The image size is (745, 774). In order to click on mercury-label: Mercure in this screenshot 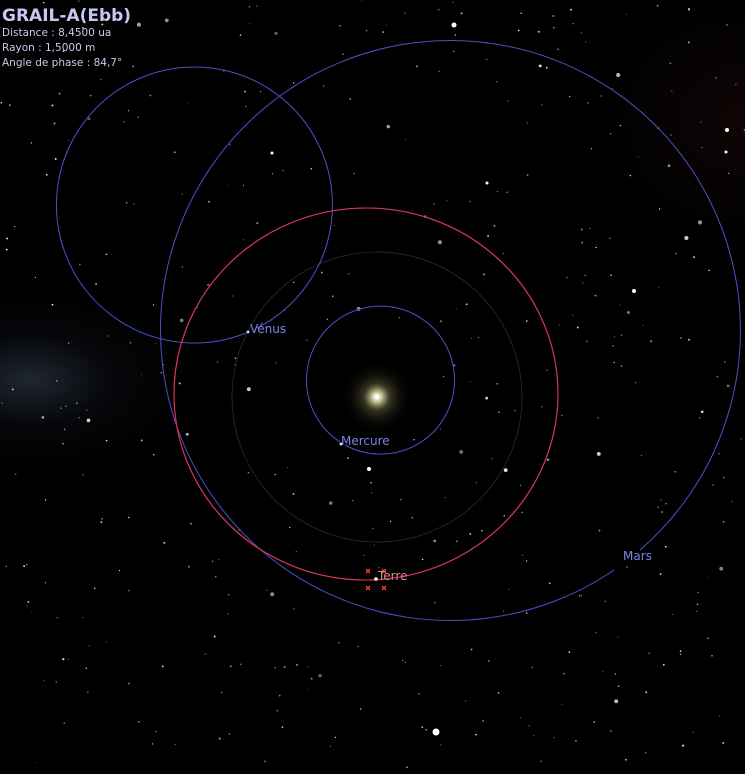, I will do `click(365, 441)`.